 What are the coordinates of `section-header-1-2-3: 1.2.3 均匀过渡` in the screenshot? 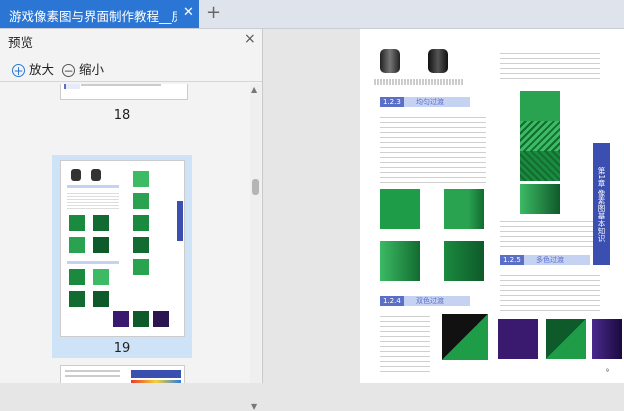 It's located at (425, 102).